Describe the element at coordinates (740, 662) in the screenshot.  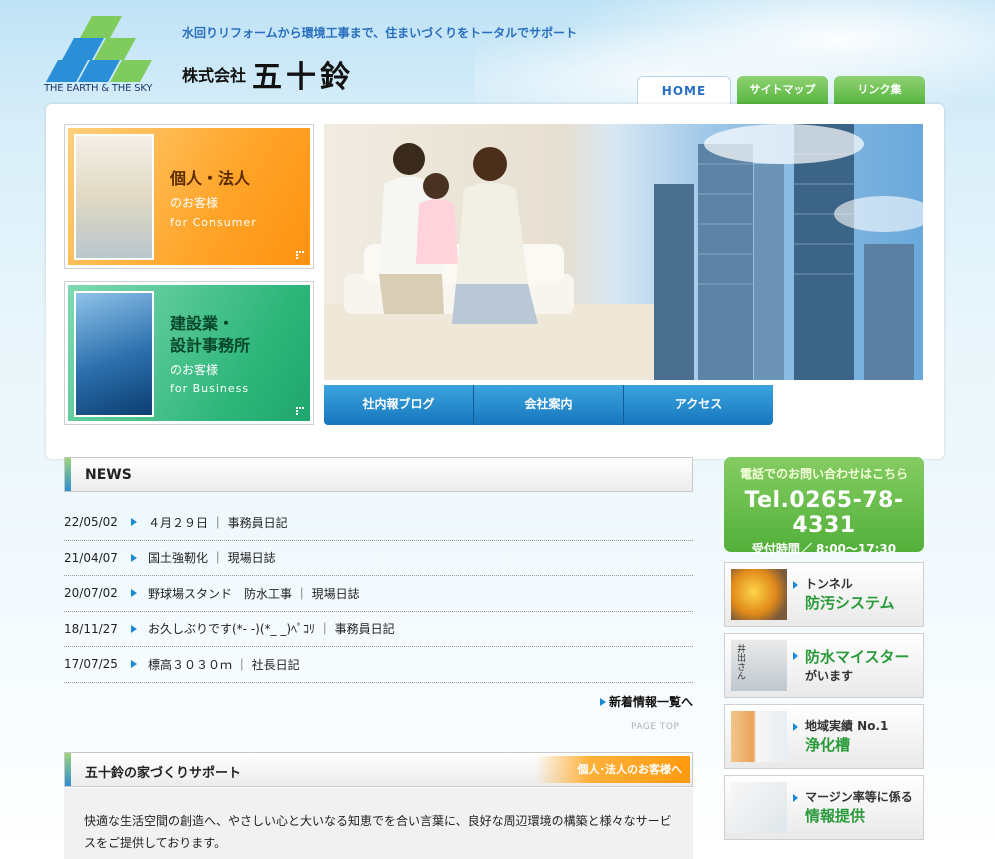
I see `photo-caption: 井出さん` at that location.